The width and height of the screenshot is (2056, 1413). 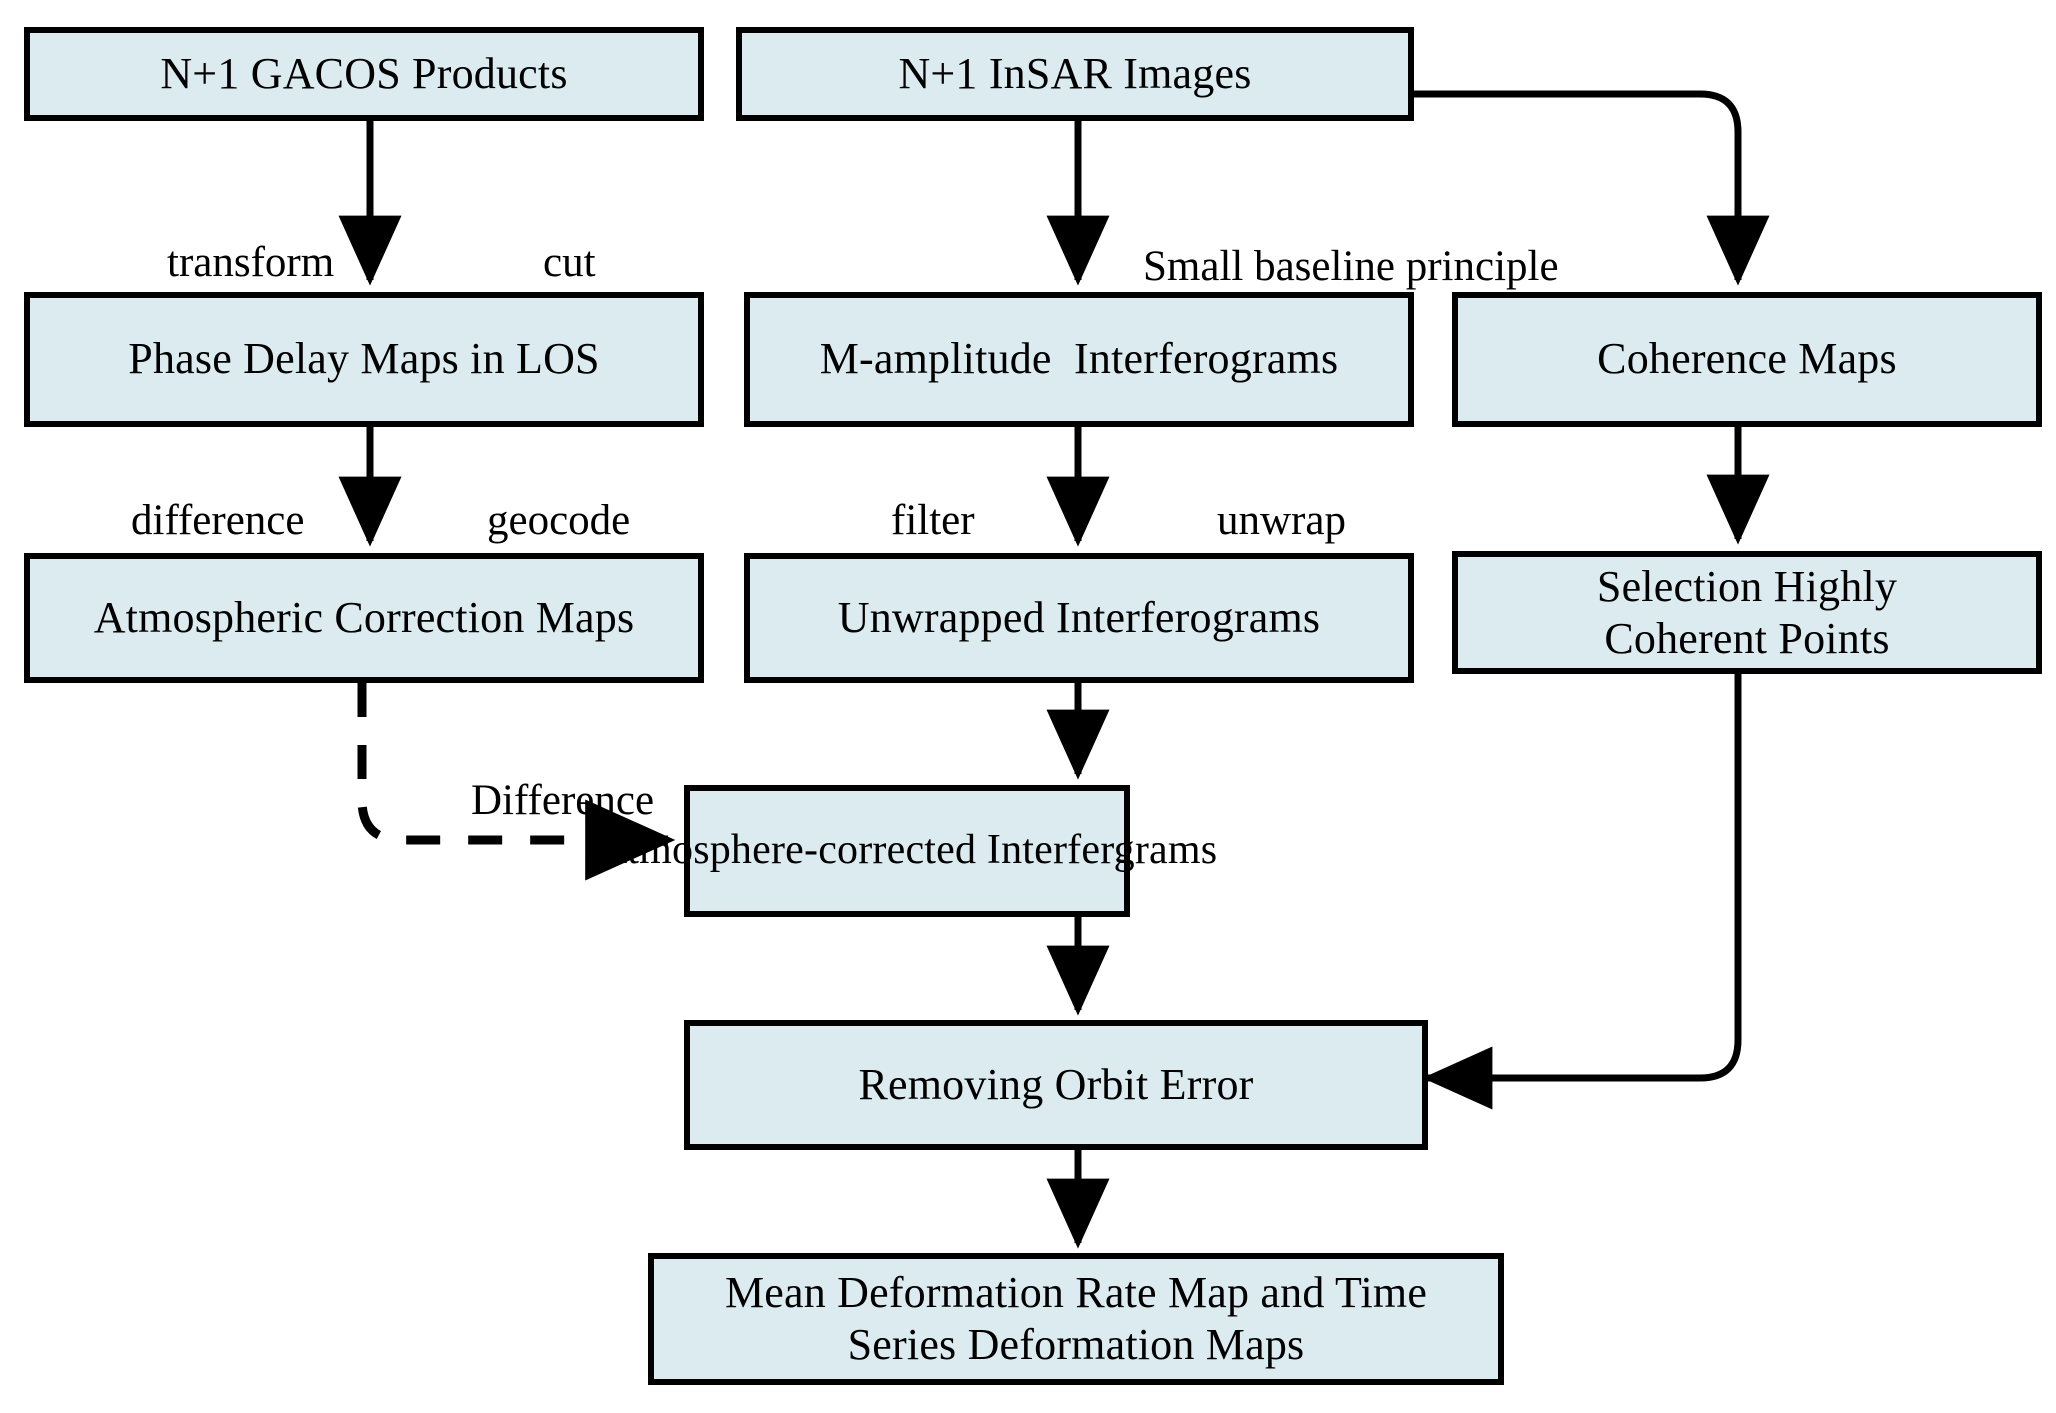 I want to click on edge-selection-to-orbit, so click(x=1582, y=892).